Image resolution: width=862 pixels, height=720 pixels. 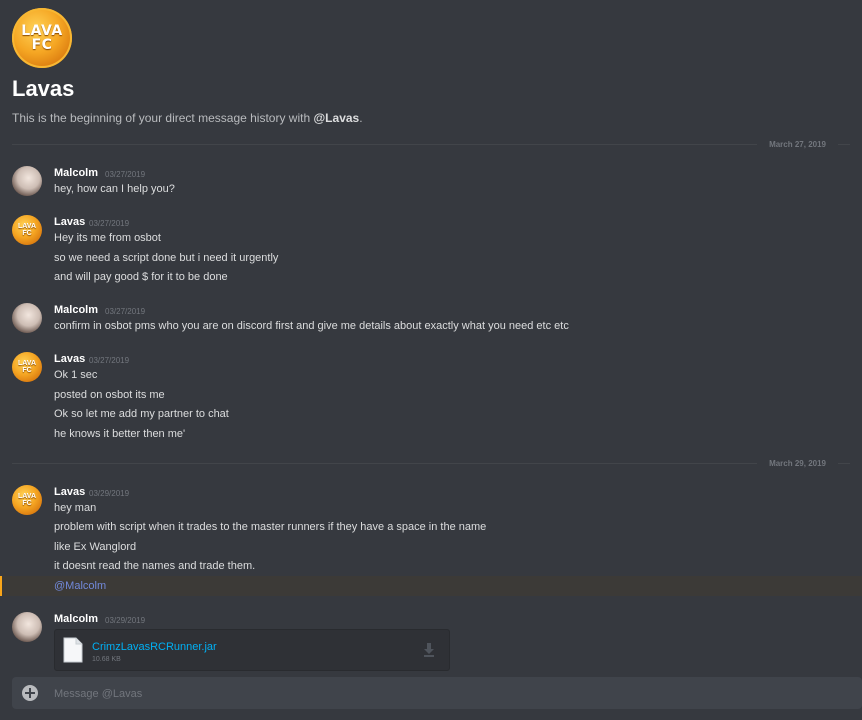 What do you see at coordinates (76, 375) in the screenshot?
I see `message-text: Ok 1 sec` at bounding box center [76, 375].